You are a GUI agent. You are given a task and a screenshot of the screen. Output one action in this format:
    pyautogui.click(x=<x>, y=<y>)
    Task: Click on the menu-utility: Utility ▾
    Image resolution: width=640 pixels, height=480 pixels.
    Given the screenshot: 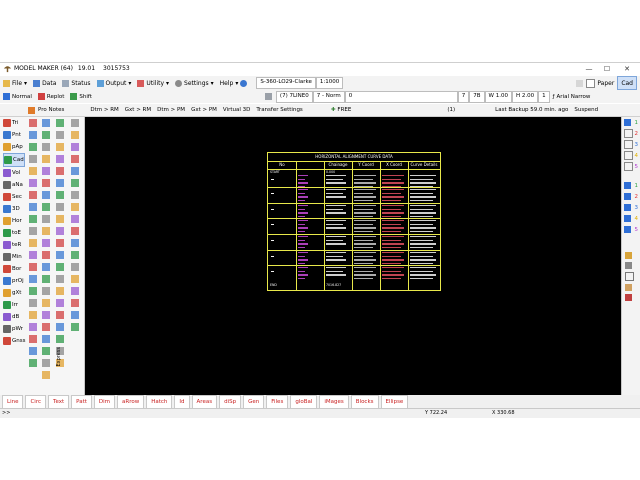 What is the action you would take?
    pyautogui.click(x=153, y=83)
    